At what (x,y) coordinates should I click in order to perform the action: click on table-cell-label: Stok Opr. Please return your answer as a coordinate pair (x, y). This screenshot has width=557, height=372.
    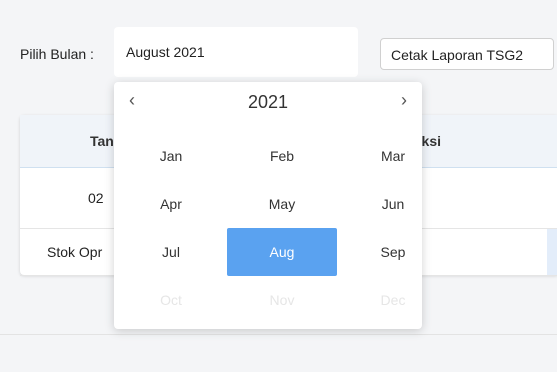
    Looking at the image, I should click on (75, 252).